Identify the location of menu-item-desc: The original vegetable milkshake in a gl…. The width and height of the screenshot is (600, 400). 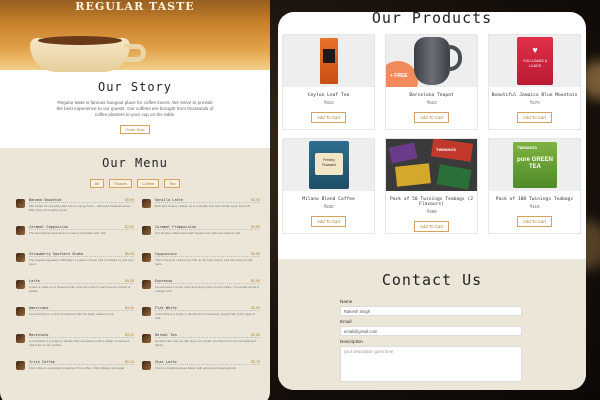
(81, 262).